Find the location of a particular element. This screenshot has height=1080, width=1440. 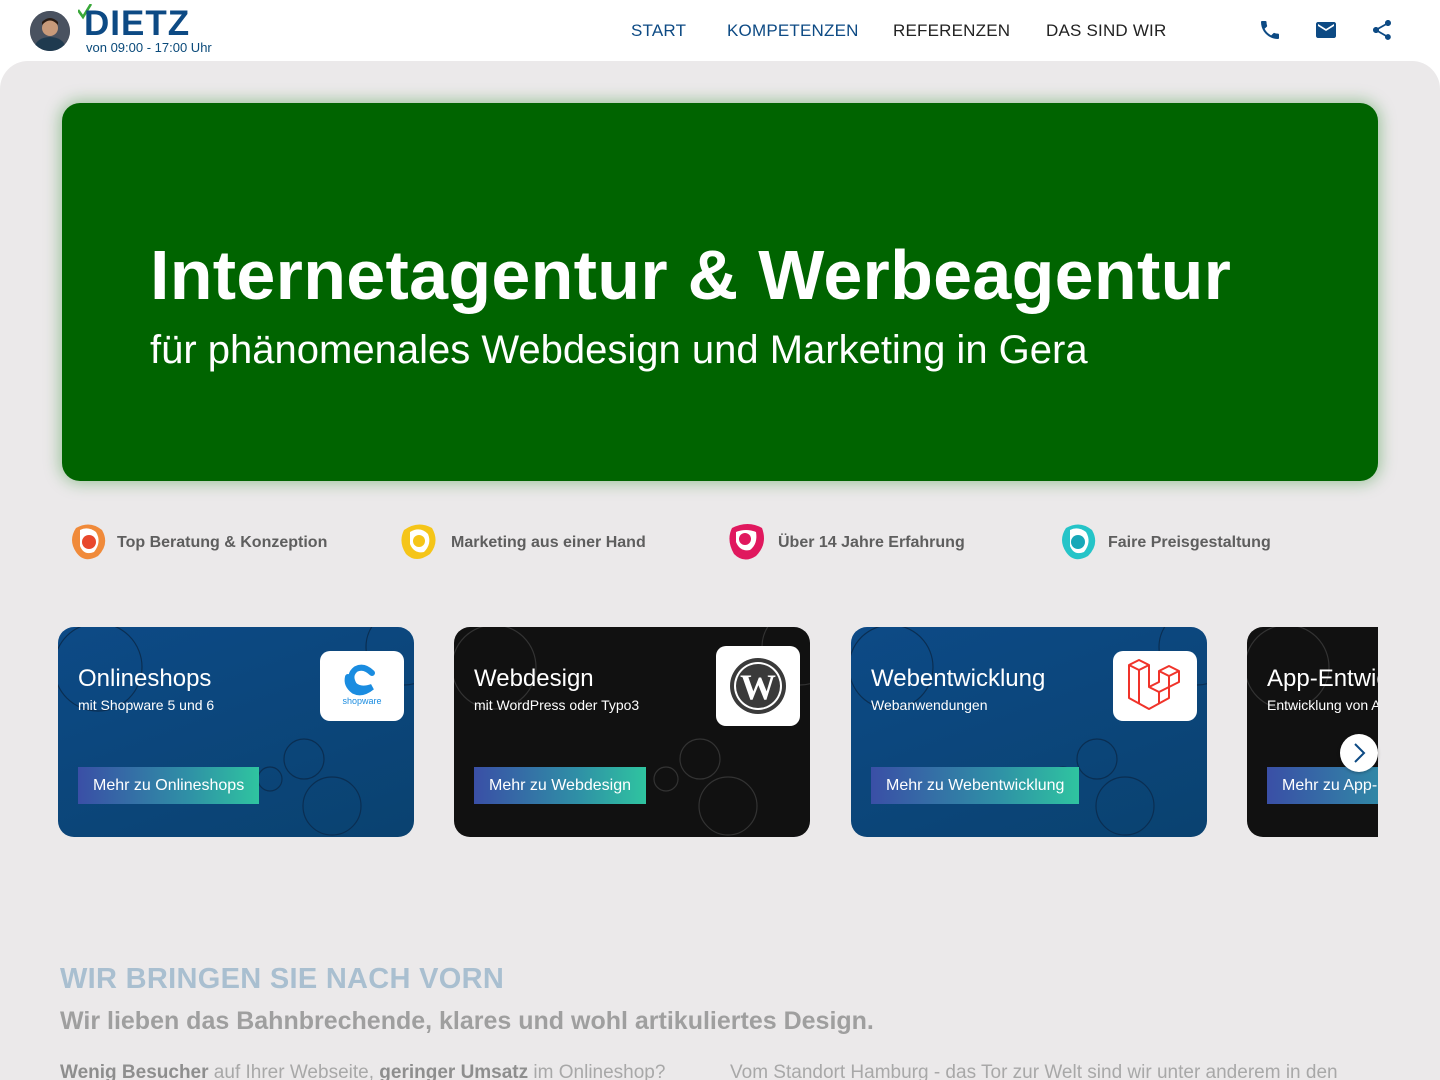

card-subtitle: mit WordPress oder Typo3 is located at coordinates (557, 705).